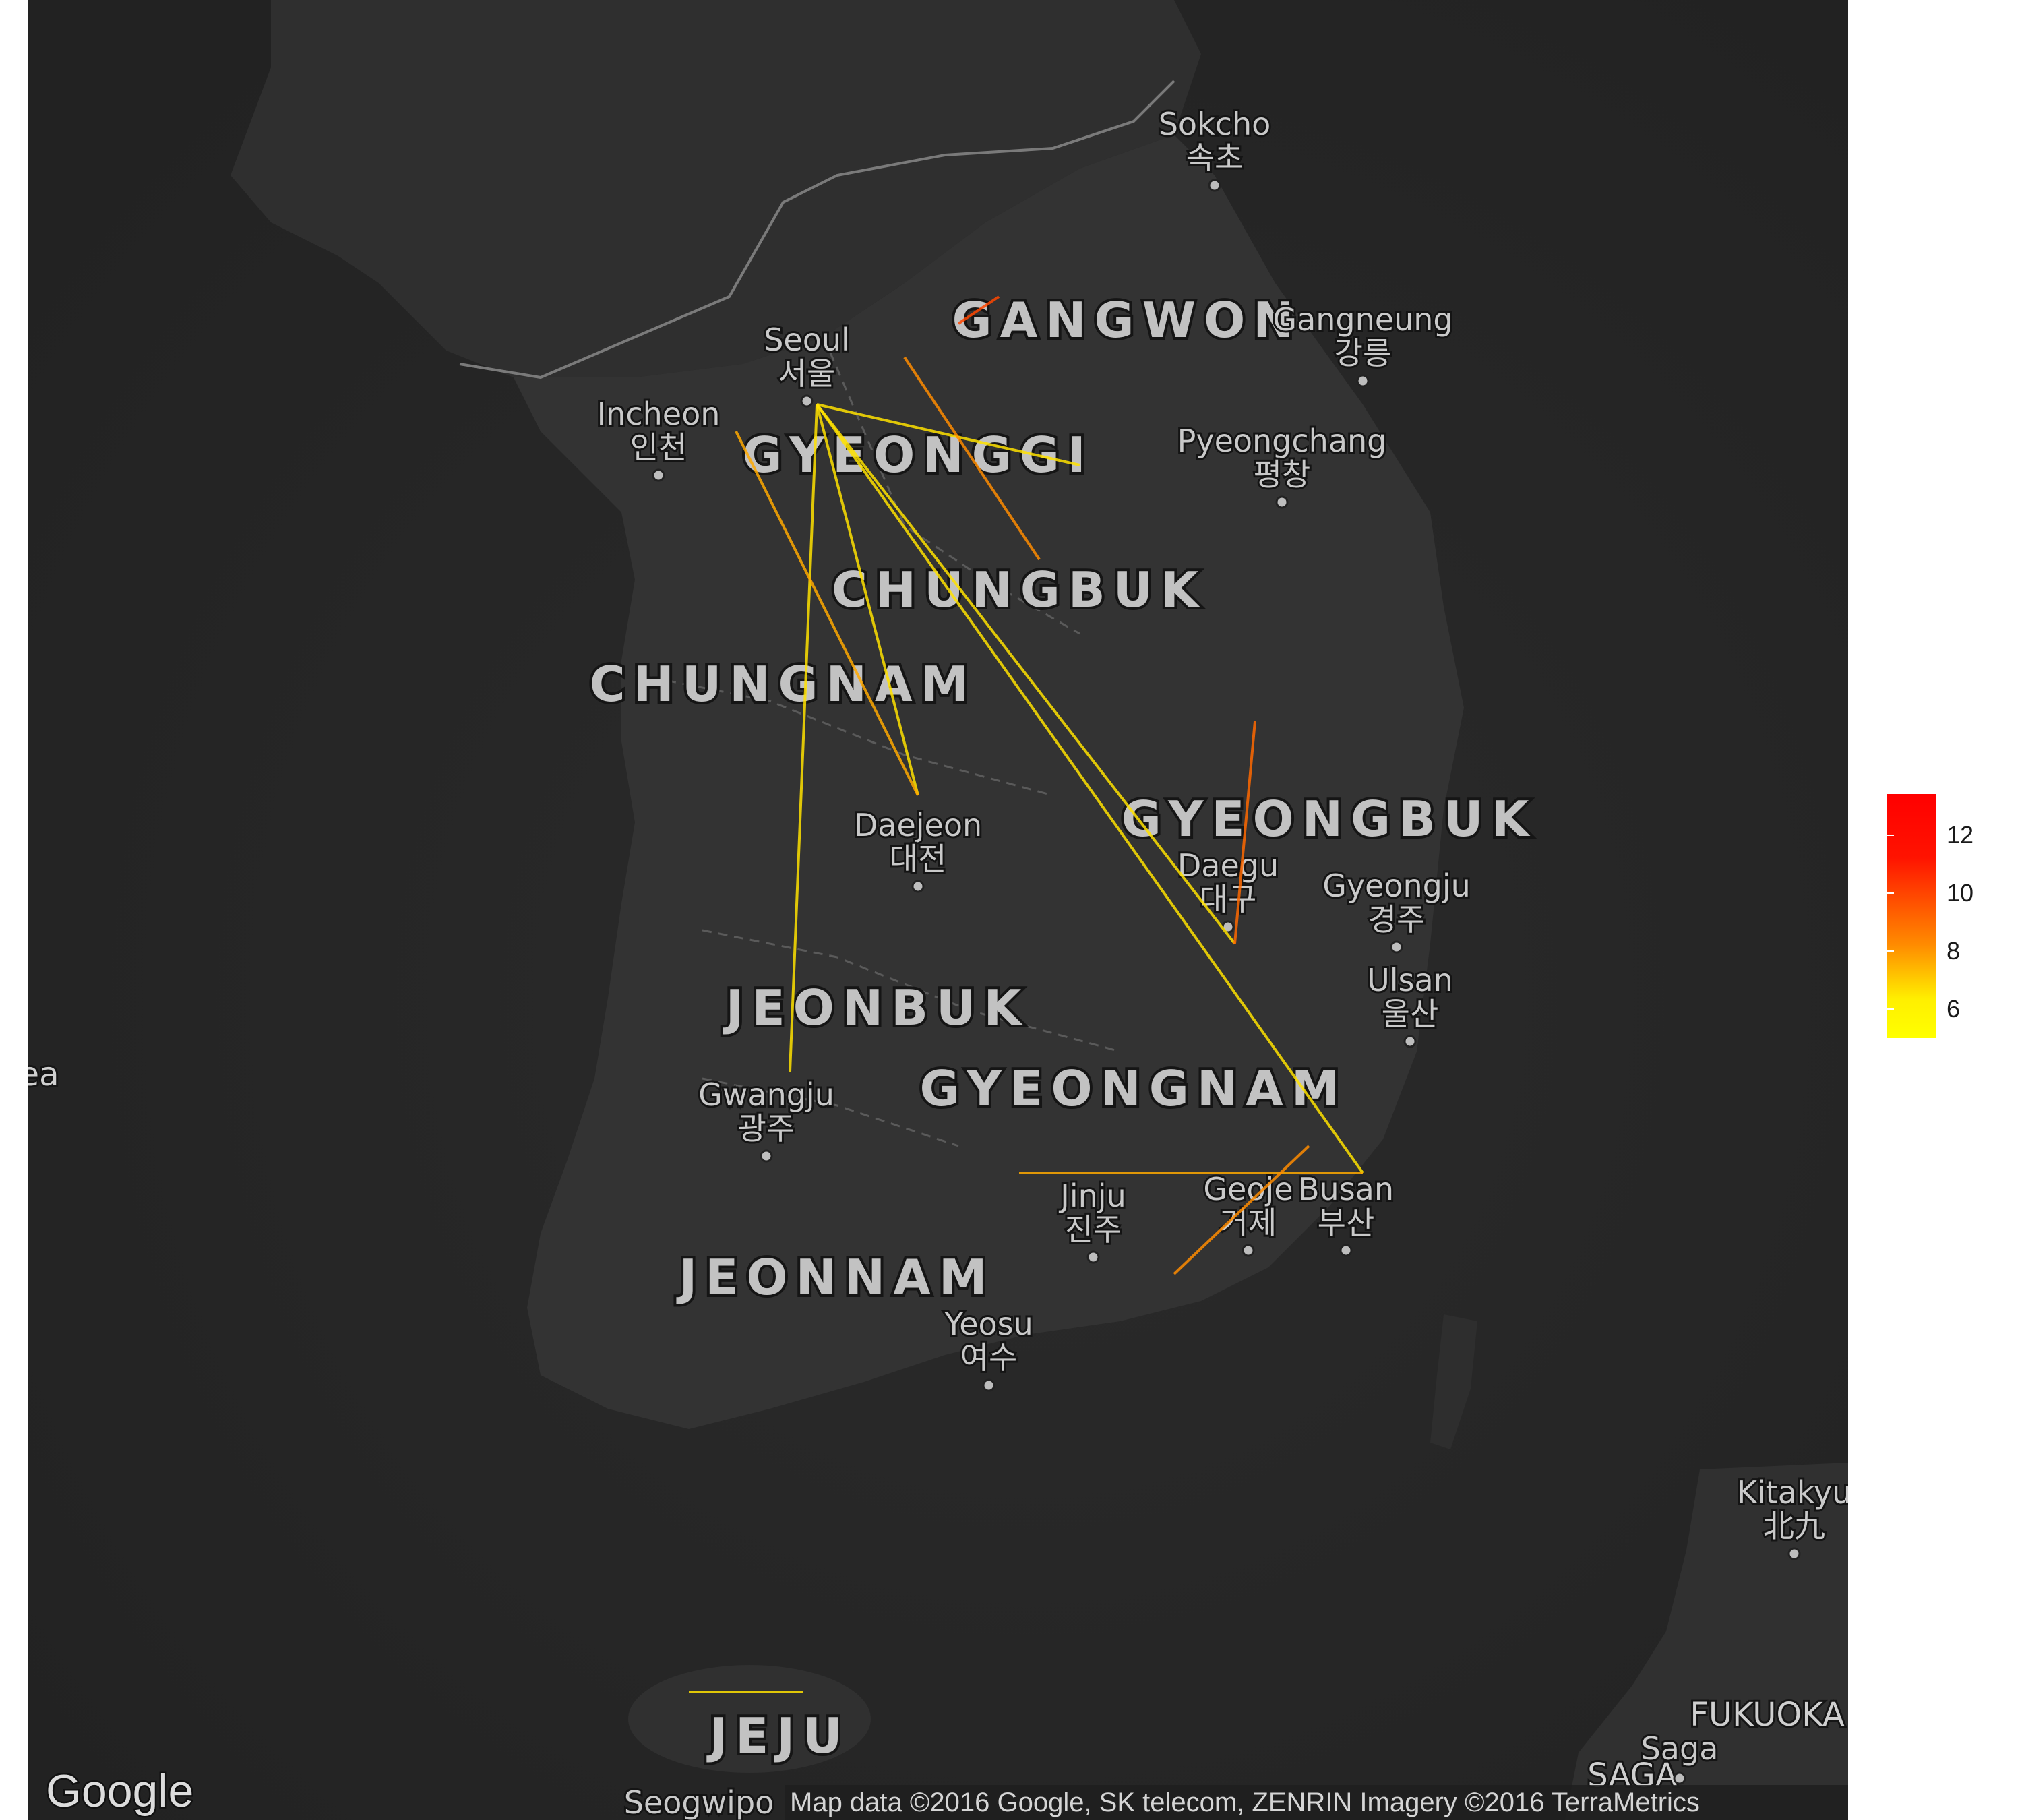 This screenshot has height=1820, width=2022. What do you see at coordinates (1019, 590) in the screenshot?
I see `region-label-chungbuk: CHUNGBUK` at bounding box center [1019, 590].